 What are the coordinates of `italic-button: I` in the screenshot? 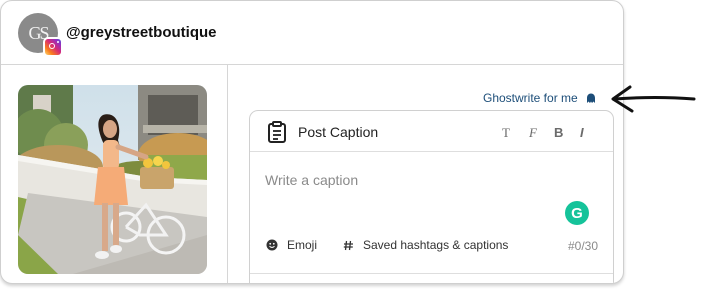 It's located at (582, 132).